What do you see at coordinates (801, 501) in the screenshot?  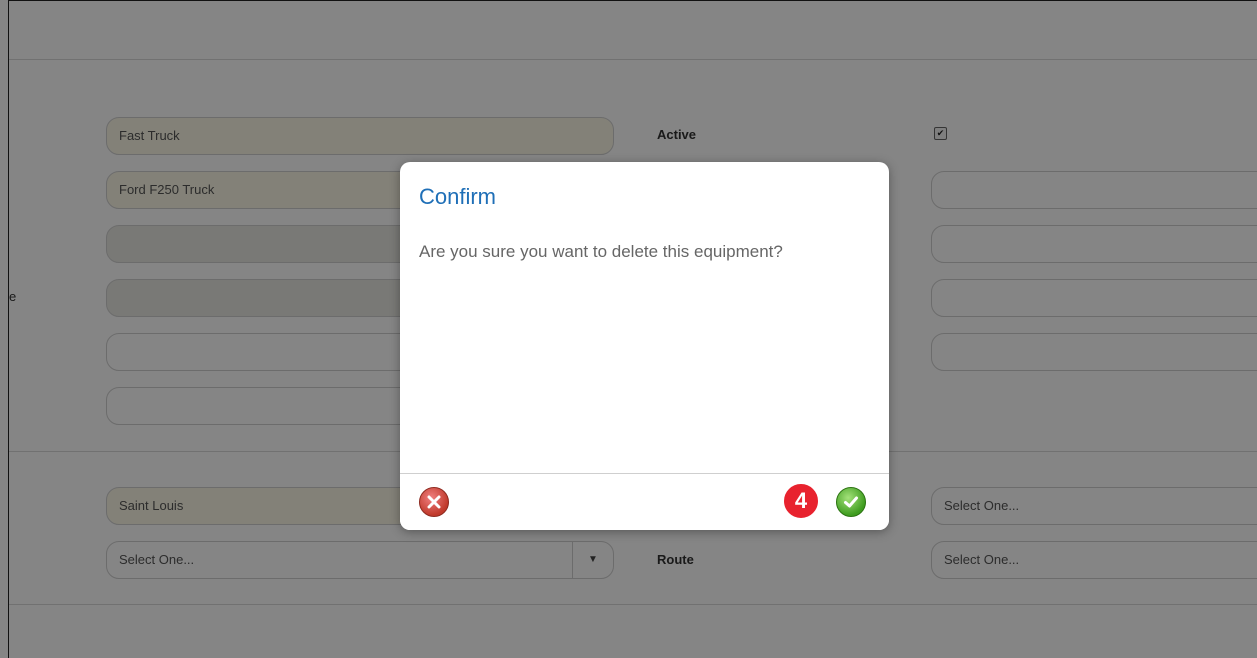 I see `step-badge: 4` at bounding box center [801, 501].